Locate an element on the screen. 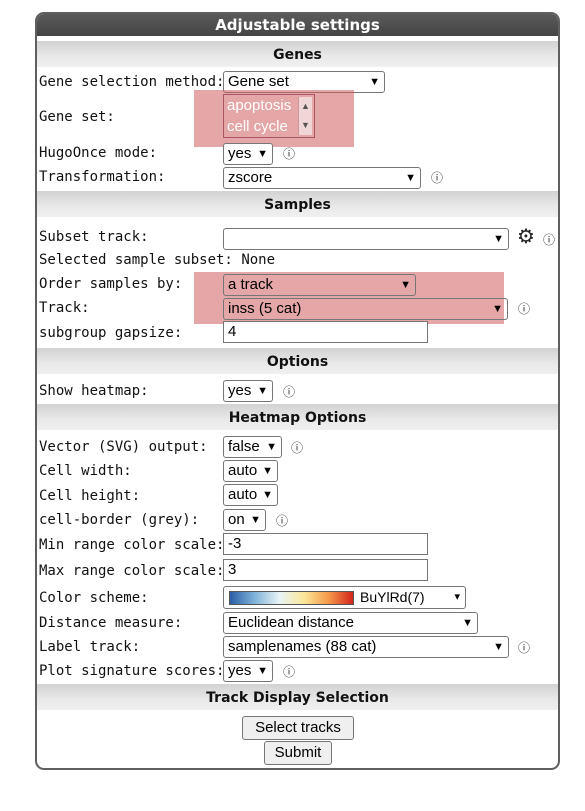  order-by-select: a track ▼ is located at coordinates (319, 285).